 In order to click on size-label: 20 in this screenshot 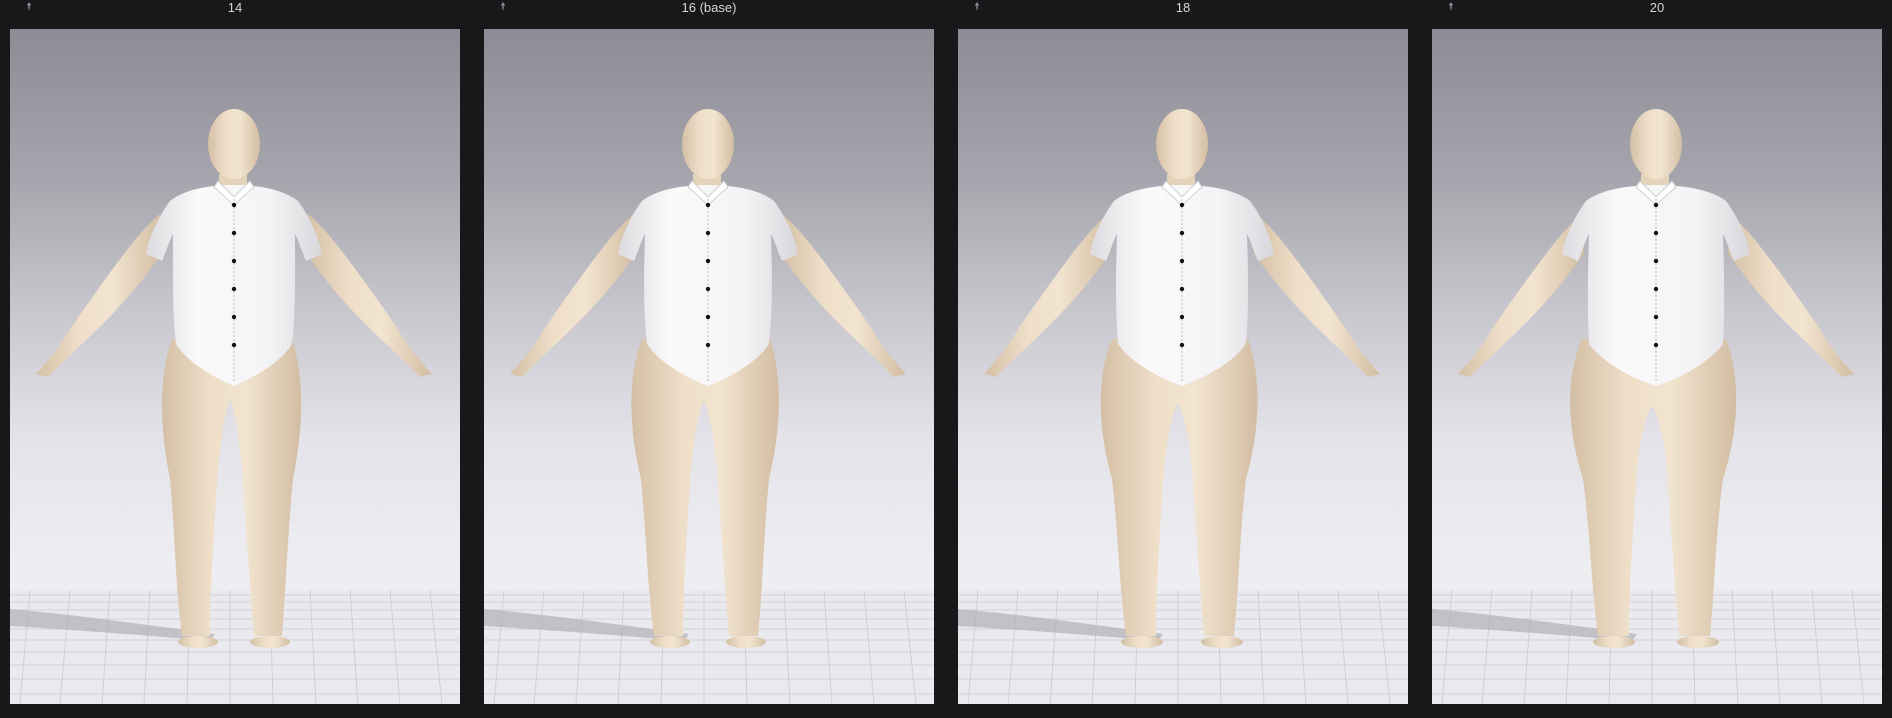, I will do `click(1657, 7)`.